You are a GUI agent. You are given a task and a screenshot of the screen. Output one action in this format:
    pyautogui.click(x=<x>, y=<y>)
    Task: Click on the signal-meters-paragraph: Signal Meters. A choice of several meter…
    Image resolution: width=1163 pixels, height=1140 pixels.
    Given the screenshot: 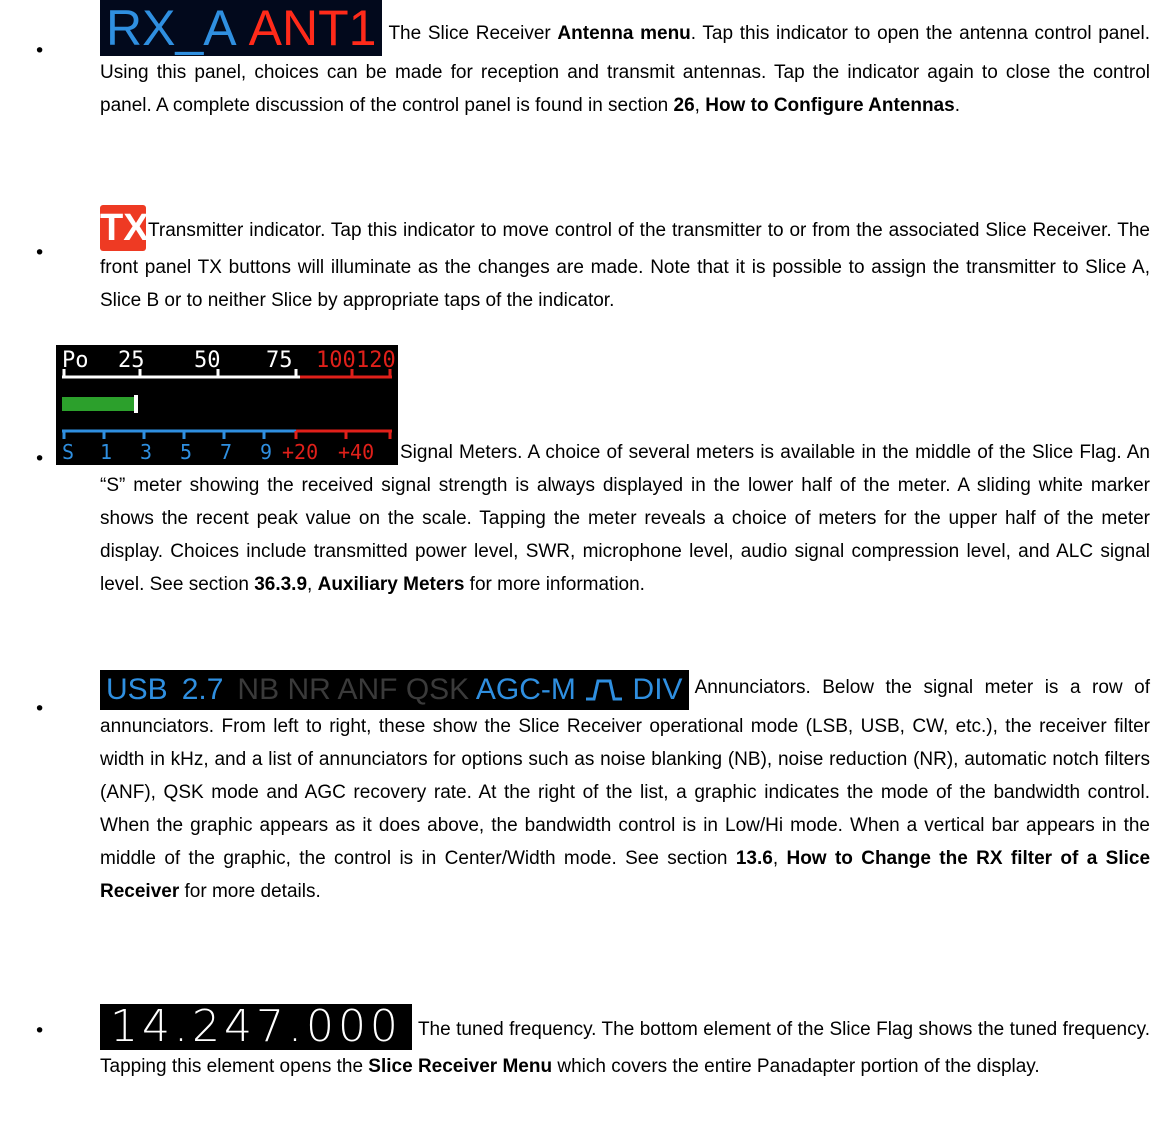 What is the action you would take?
    pyautogui.click(x=625, y=518)
    